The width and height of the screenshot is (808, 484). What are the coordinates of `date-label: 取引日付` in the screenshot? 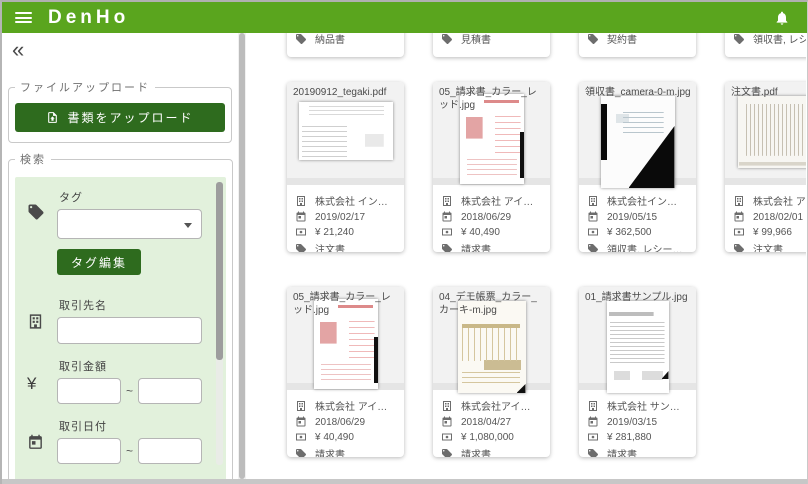 It's located at (83, 427).